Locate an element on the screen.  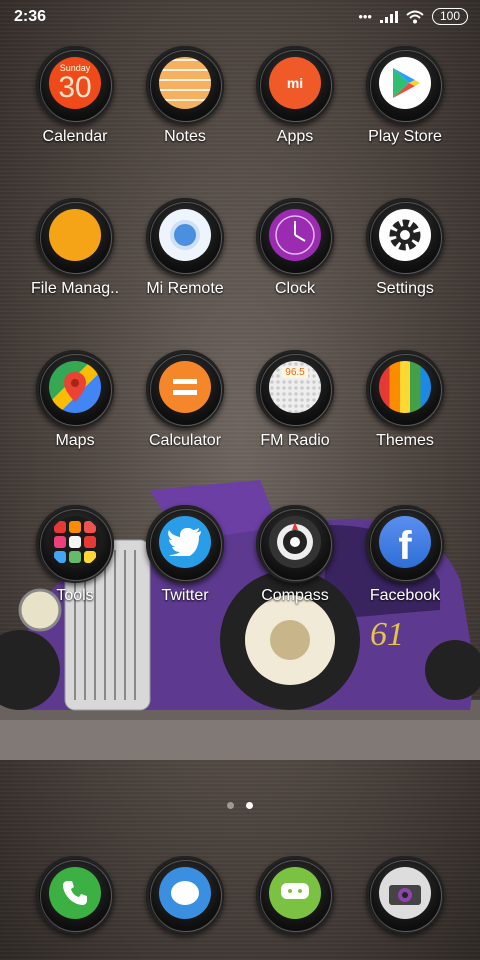
app-twitter: Twitter is located at coordinates (185, 555).